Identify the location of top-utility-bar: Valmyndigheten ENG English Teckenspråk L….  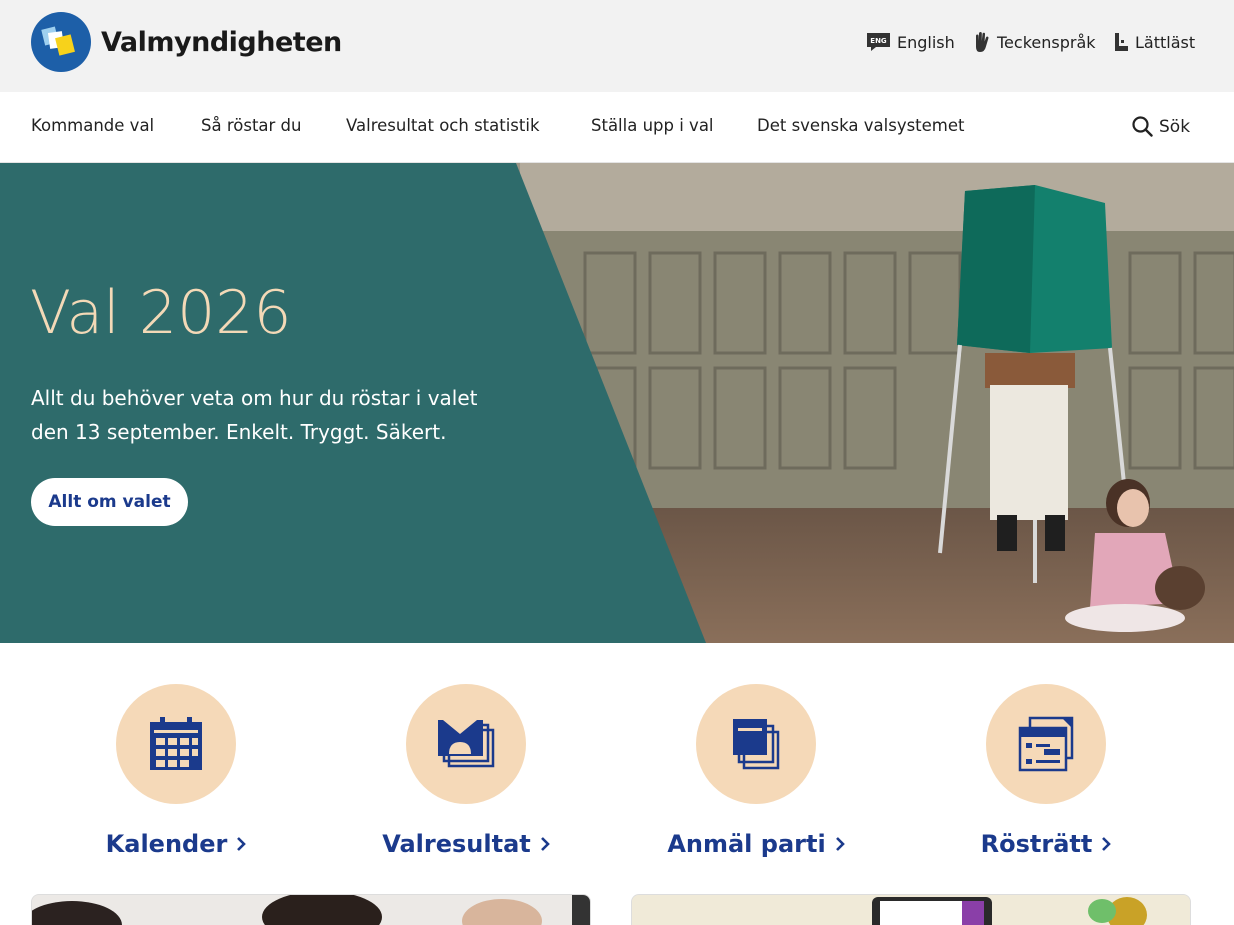
(617, 46).